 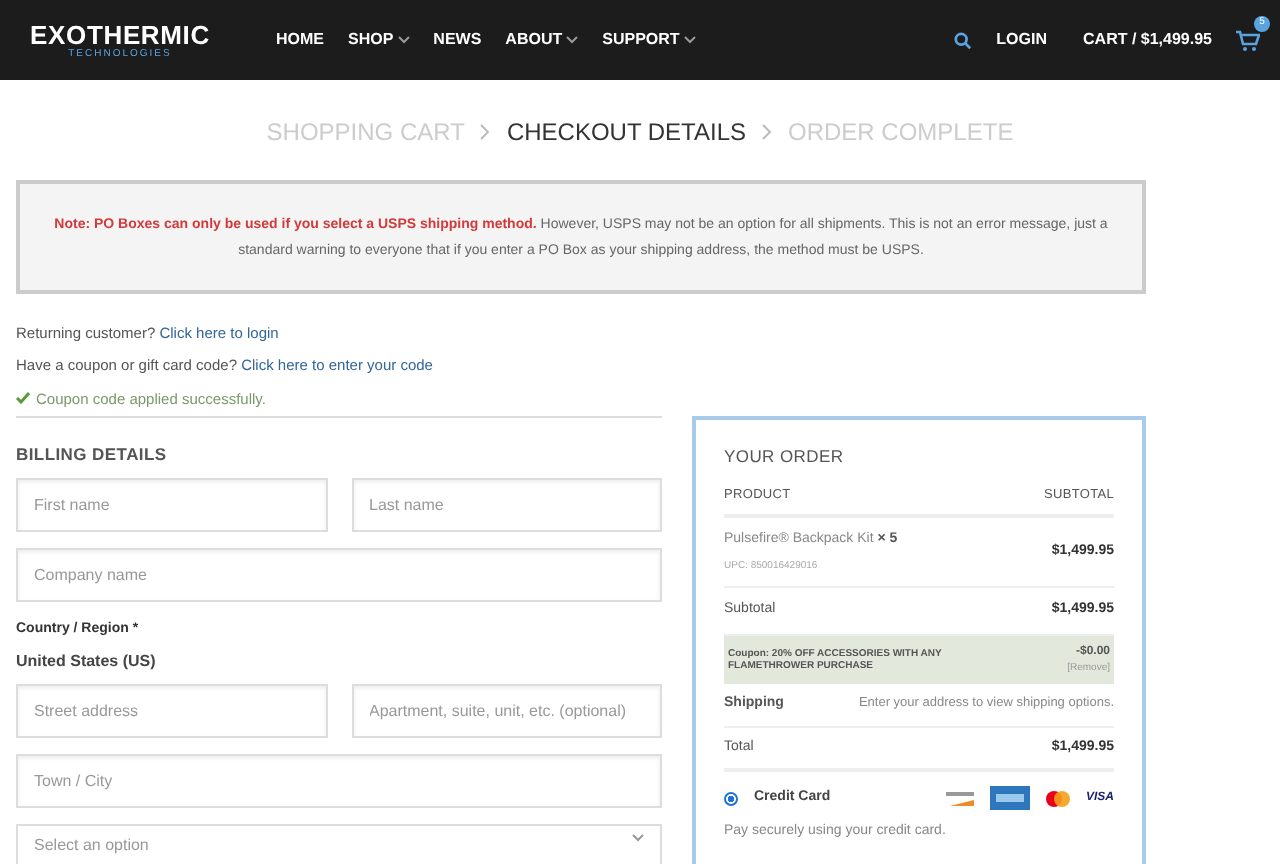 I want to click on nav-link: SUPPORT, so click(x=649, y=40).